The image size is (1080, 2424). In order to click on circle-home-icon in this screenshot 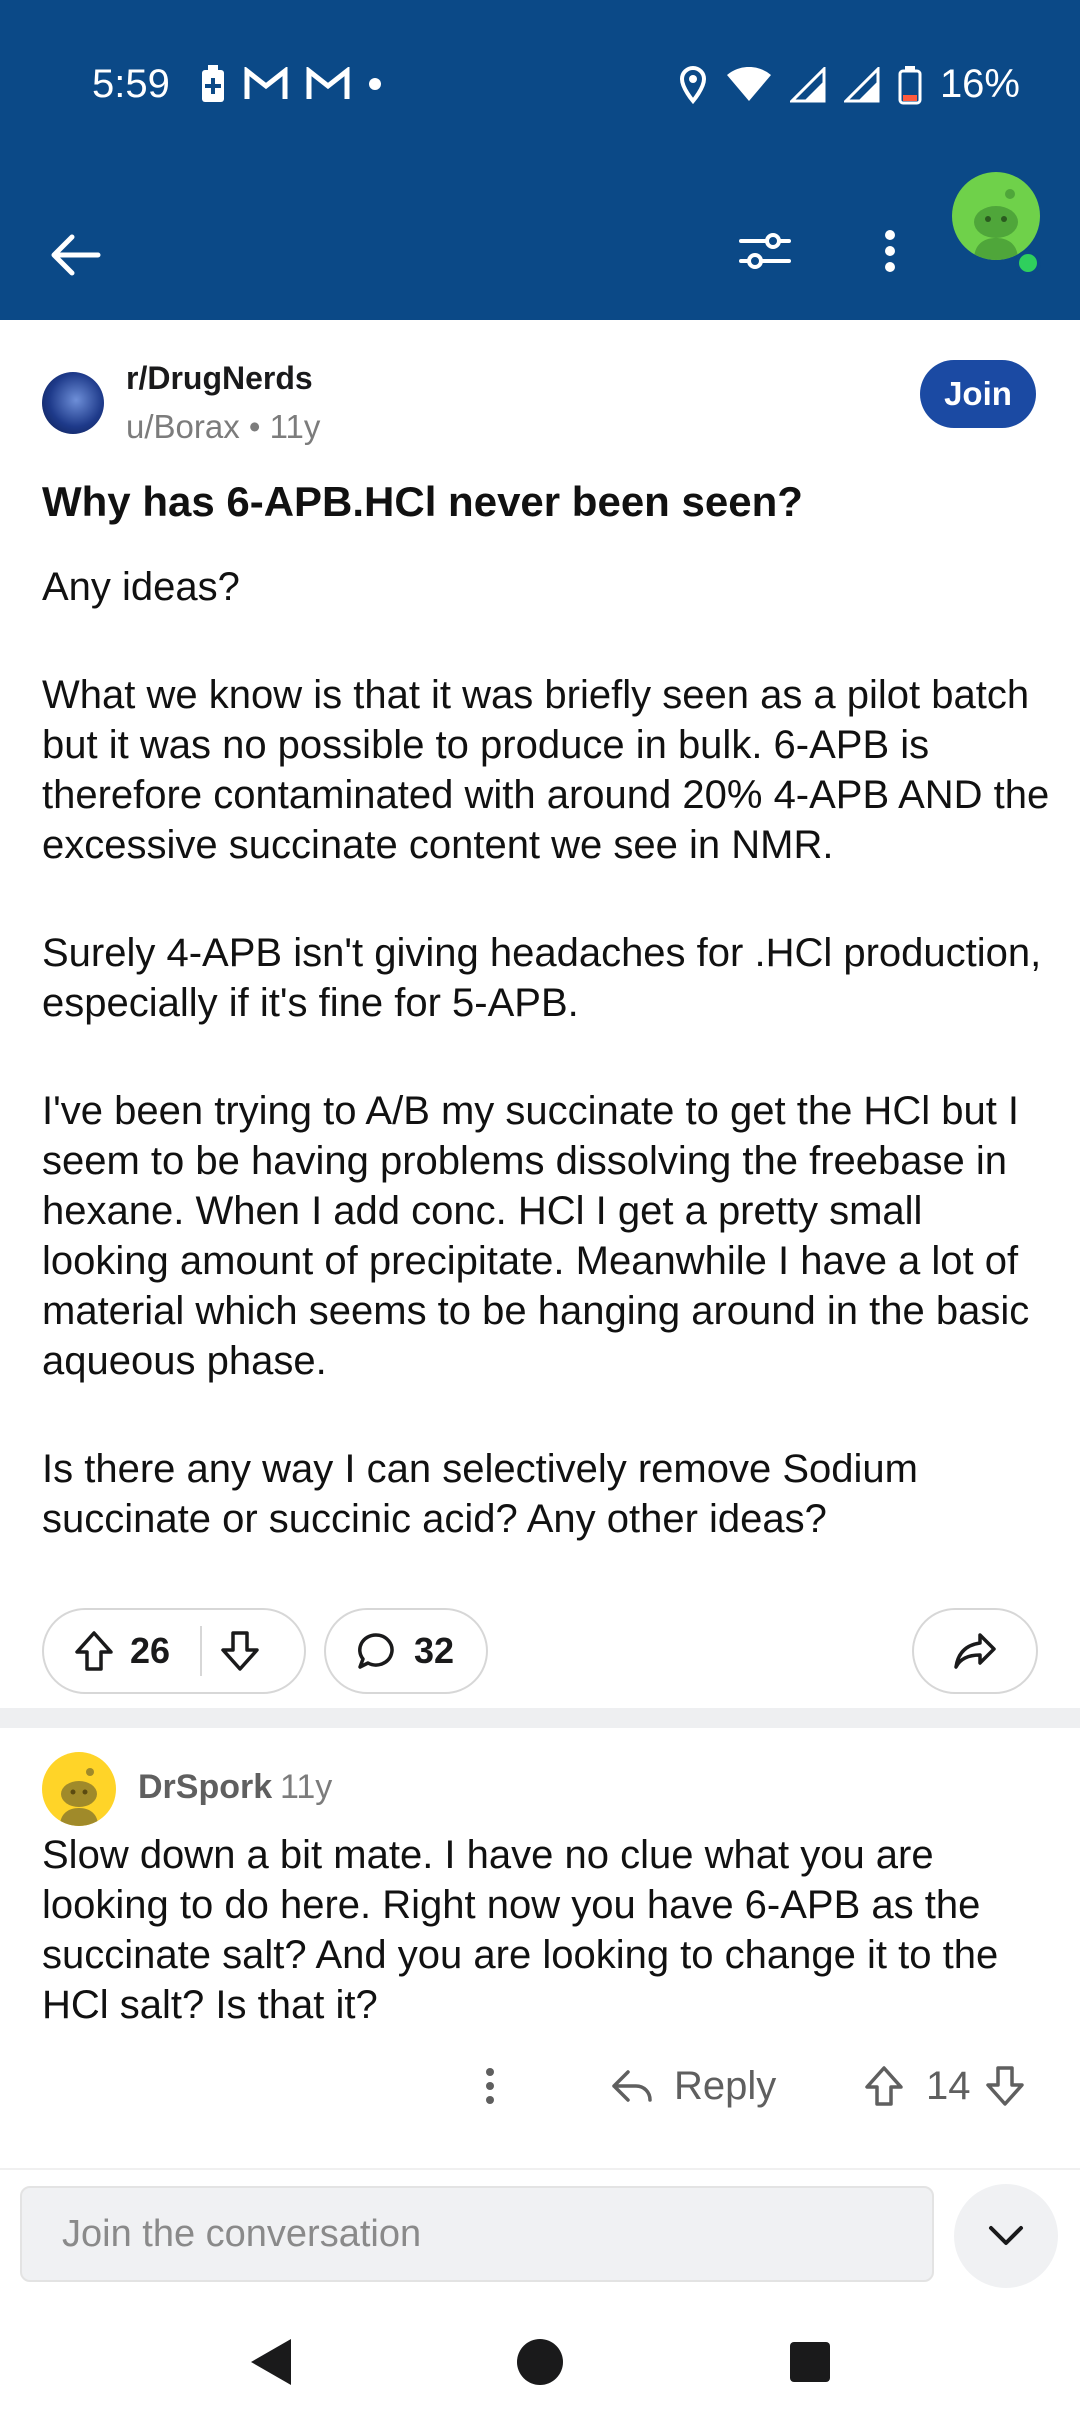, I will do `click(540, 2362)`.